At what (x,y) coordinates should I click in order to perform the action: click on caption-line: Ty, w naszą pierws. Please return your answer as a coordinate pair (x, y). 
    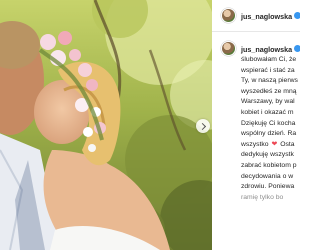
    Looking at the image, I should click on (269, 81).